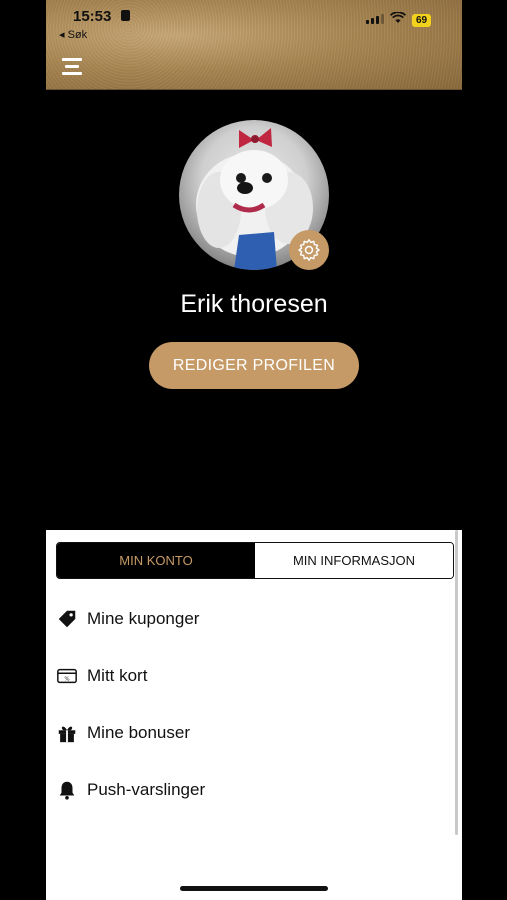 This screenshot has height=900, width=507. Describe the element at coordinates (72, 67) in the screenshot. I see `hamburger-menu-icon` at that location.